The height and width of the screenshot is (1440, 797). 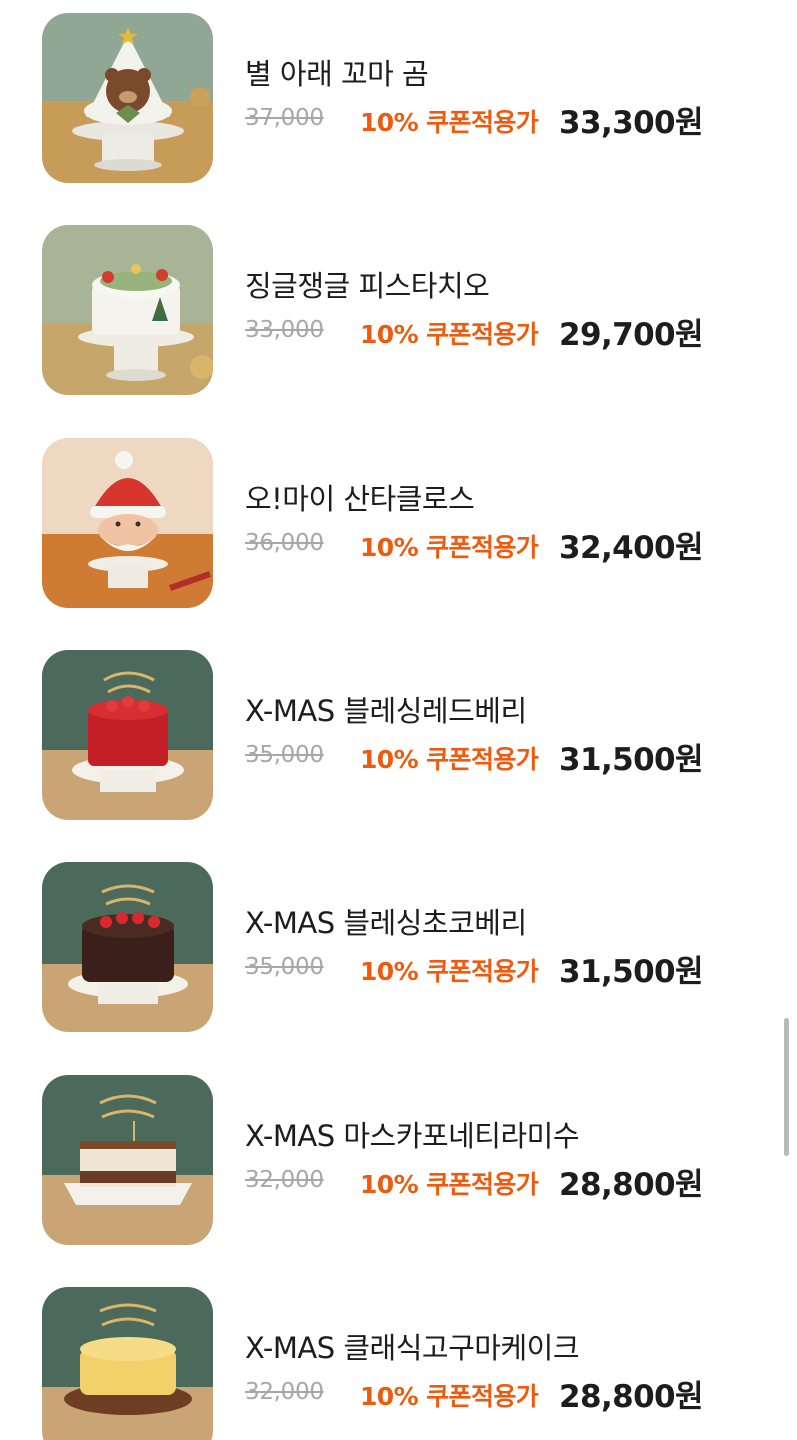 What do you see at coordinates (386, 921) in the screenshot?
I see `product-title: X-MAS 블레싱초코베리` at bounding box center [386, 921].